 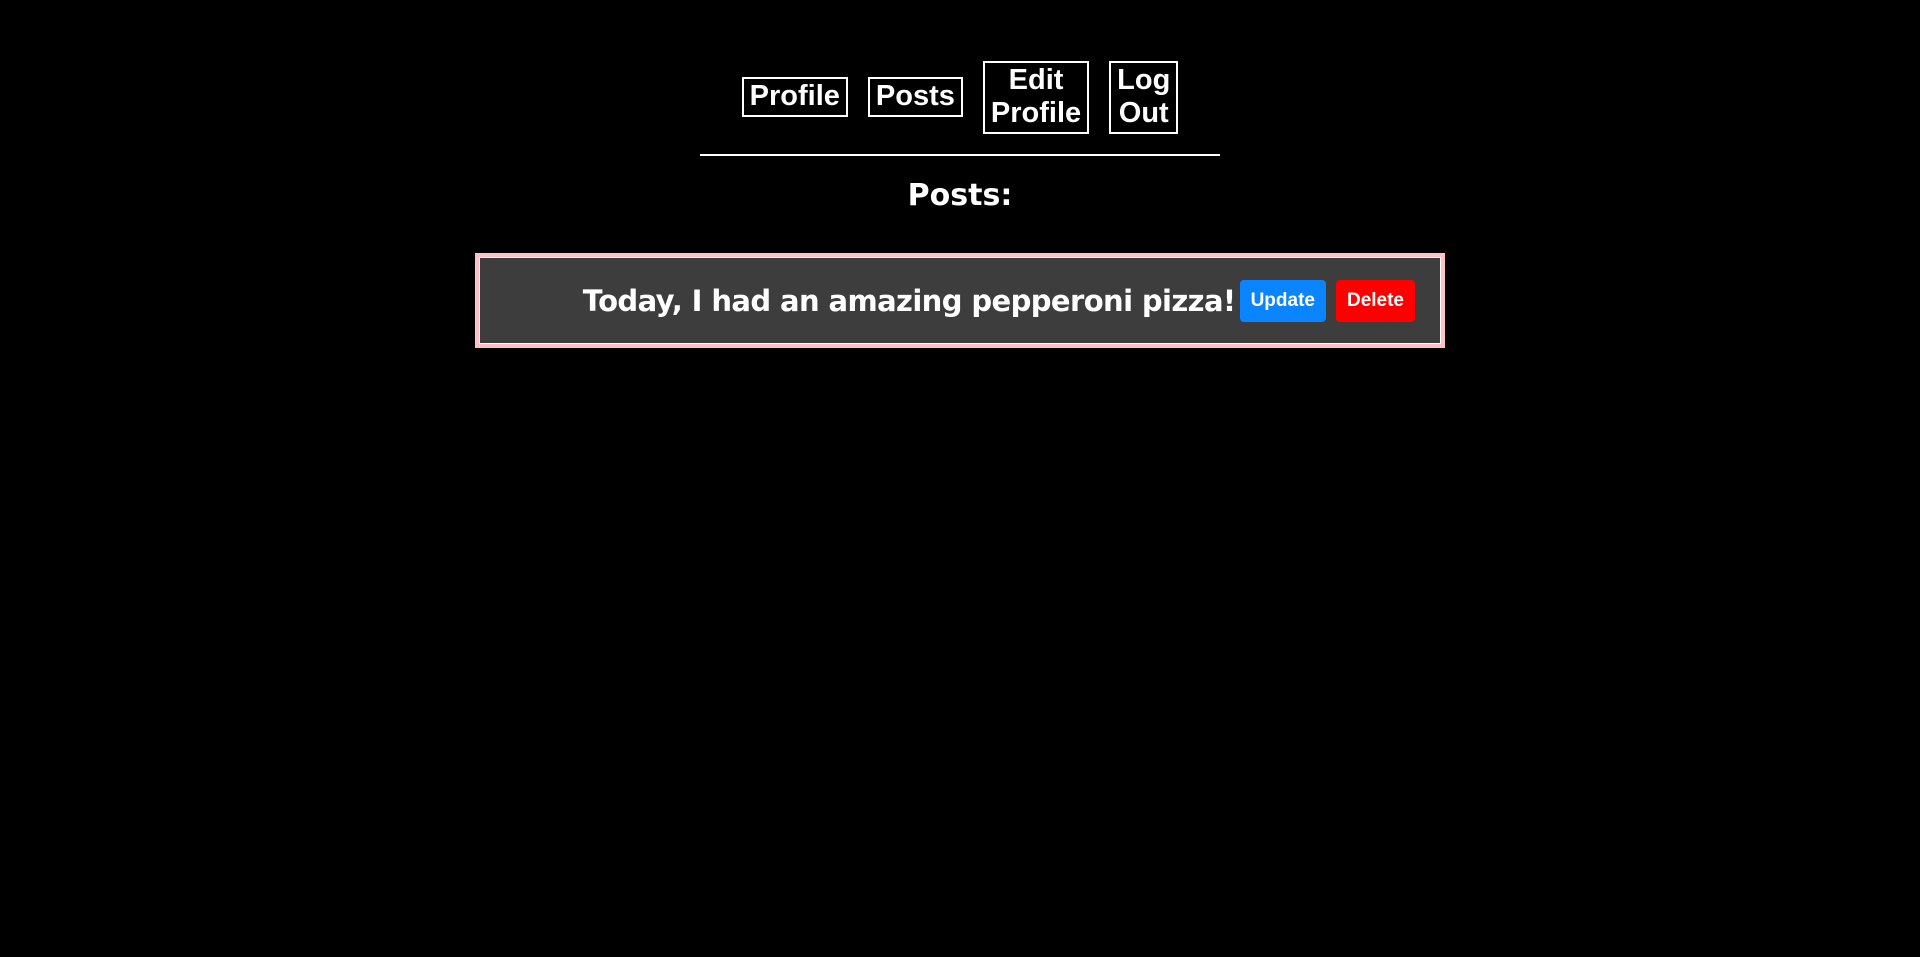 I want to click on top-nav: Profile Posts Edit Profile Log Out, so click(x=960, y=97).